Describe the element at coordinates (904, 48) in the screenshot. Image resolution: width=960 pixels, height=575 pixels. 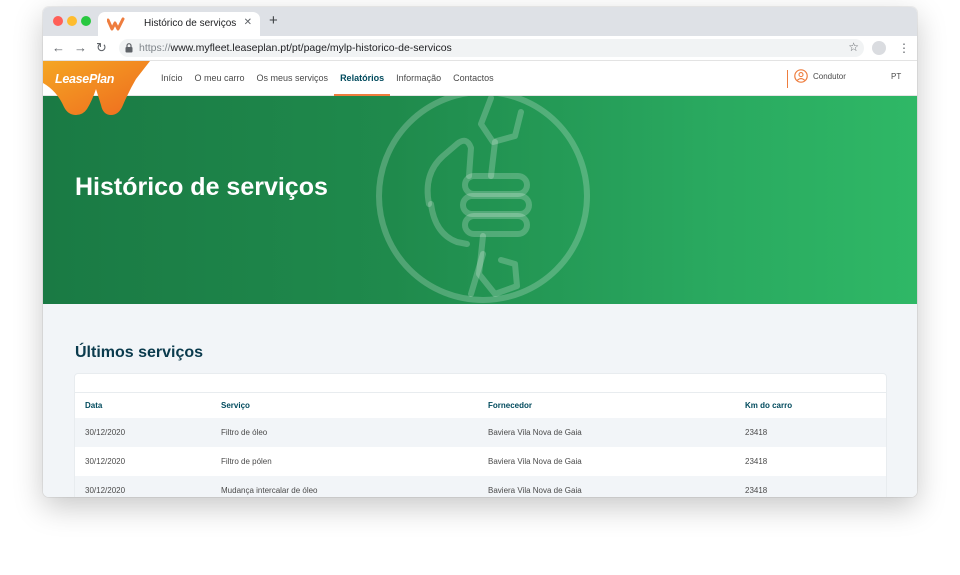
I see `browser-menu-icon: ⋮` at that location.